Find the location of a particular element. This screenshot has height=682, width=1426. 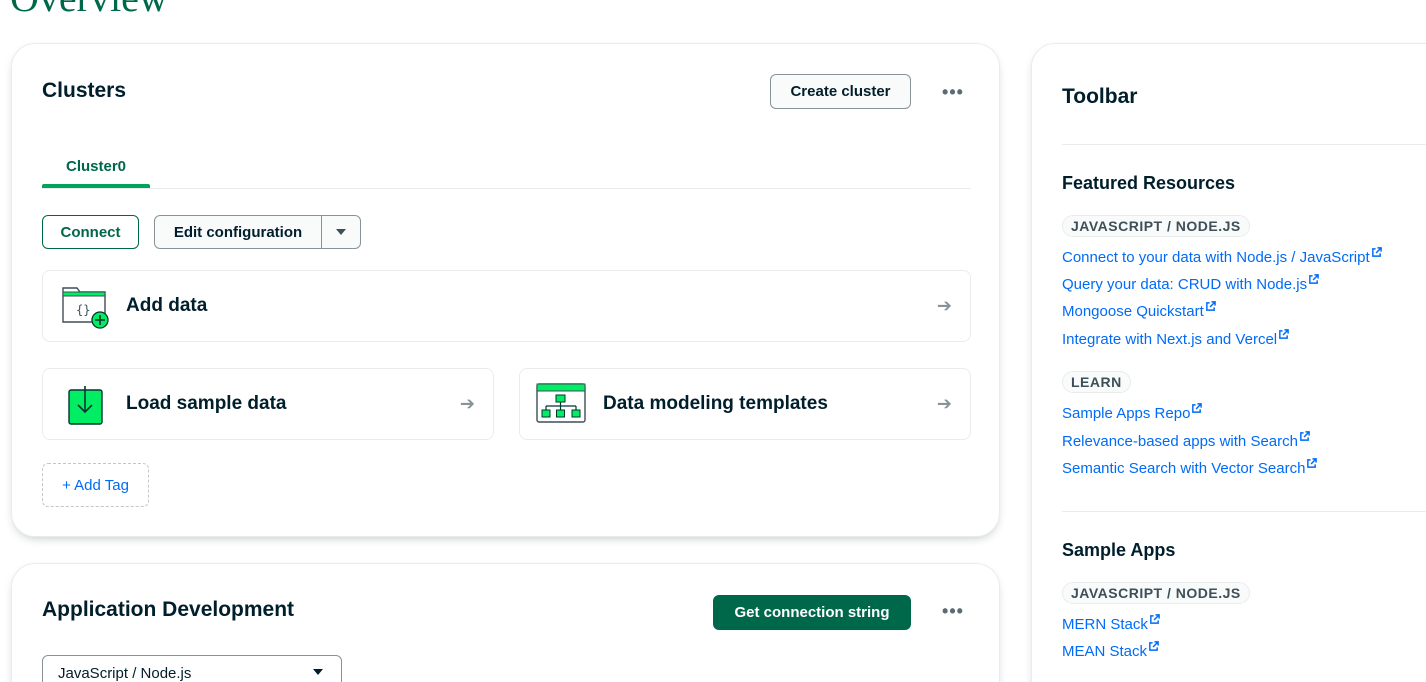

link-relevance-search: Relevance-based apps with Search is located at coordinates (1186, 440).